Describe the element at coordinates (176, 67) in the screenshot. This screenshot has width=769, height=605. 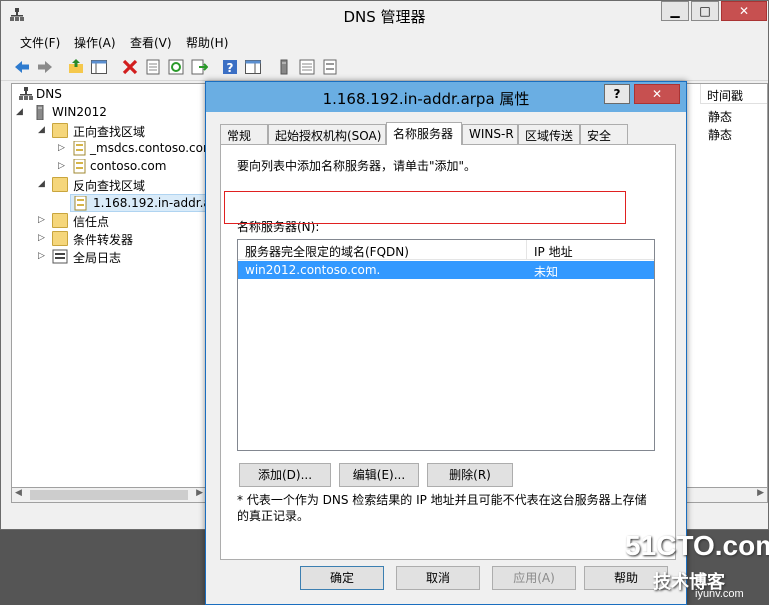
I see `refresh-icon` at that location.